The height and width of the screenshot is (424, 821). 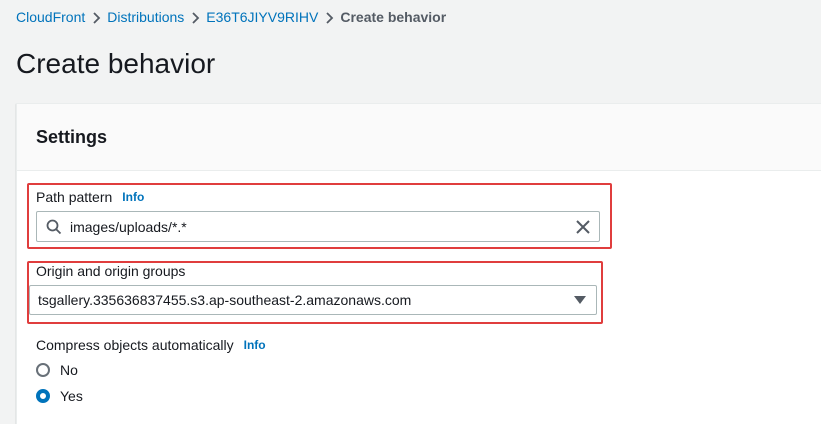 What do you see at coordinates (43, 370) in the screenshot?
I see `radio-no` at bounding box center [43, 370].